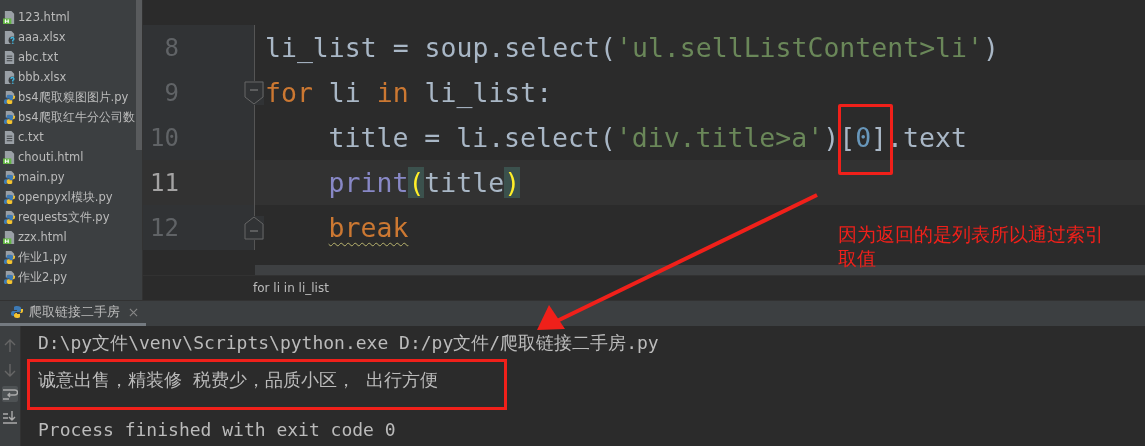  Describe the element at coordinates (368, 182) in the screenshot. I see `code-text: print` at that location.